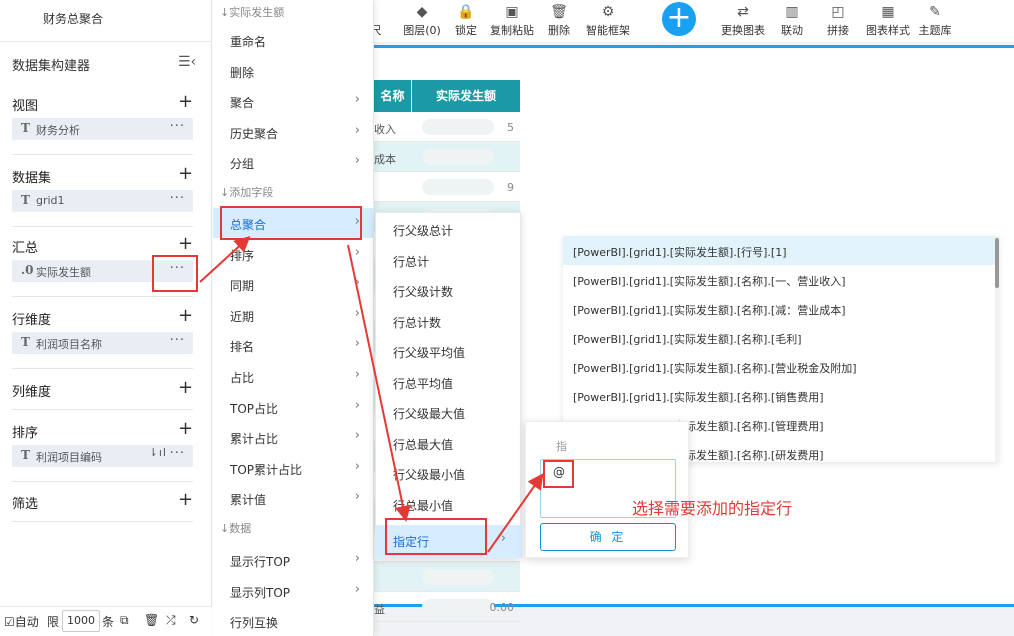 The image size is (1014, 636). Describe the element at coordinates (458, 607) in the screenshot. I see `blurred-cell` at that location.